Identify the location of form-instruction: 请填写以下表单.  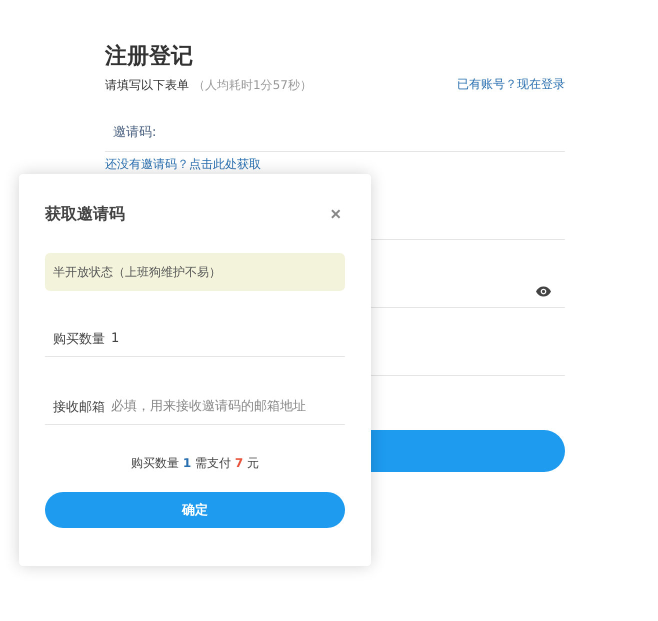
(147, 85).